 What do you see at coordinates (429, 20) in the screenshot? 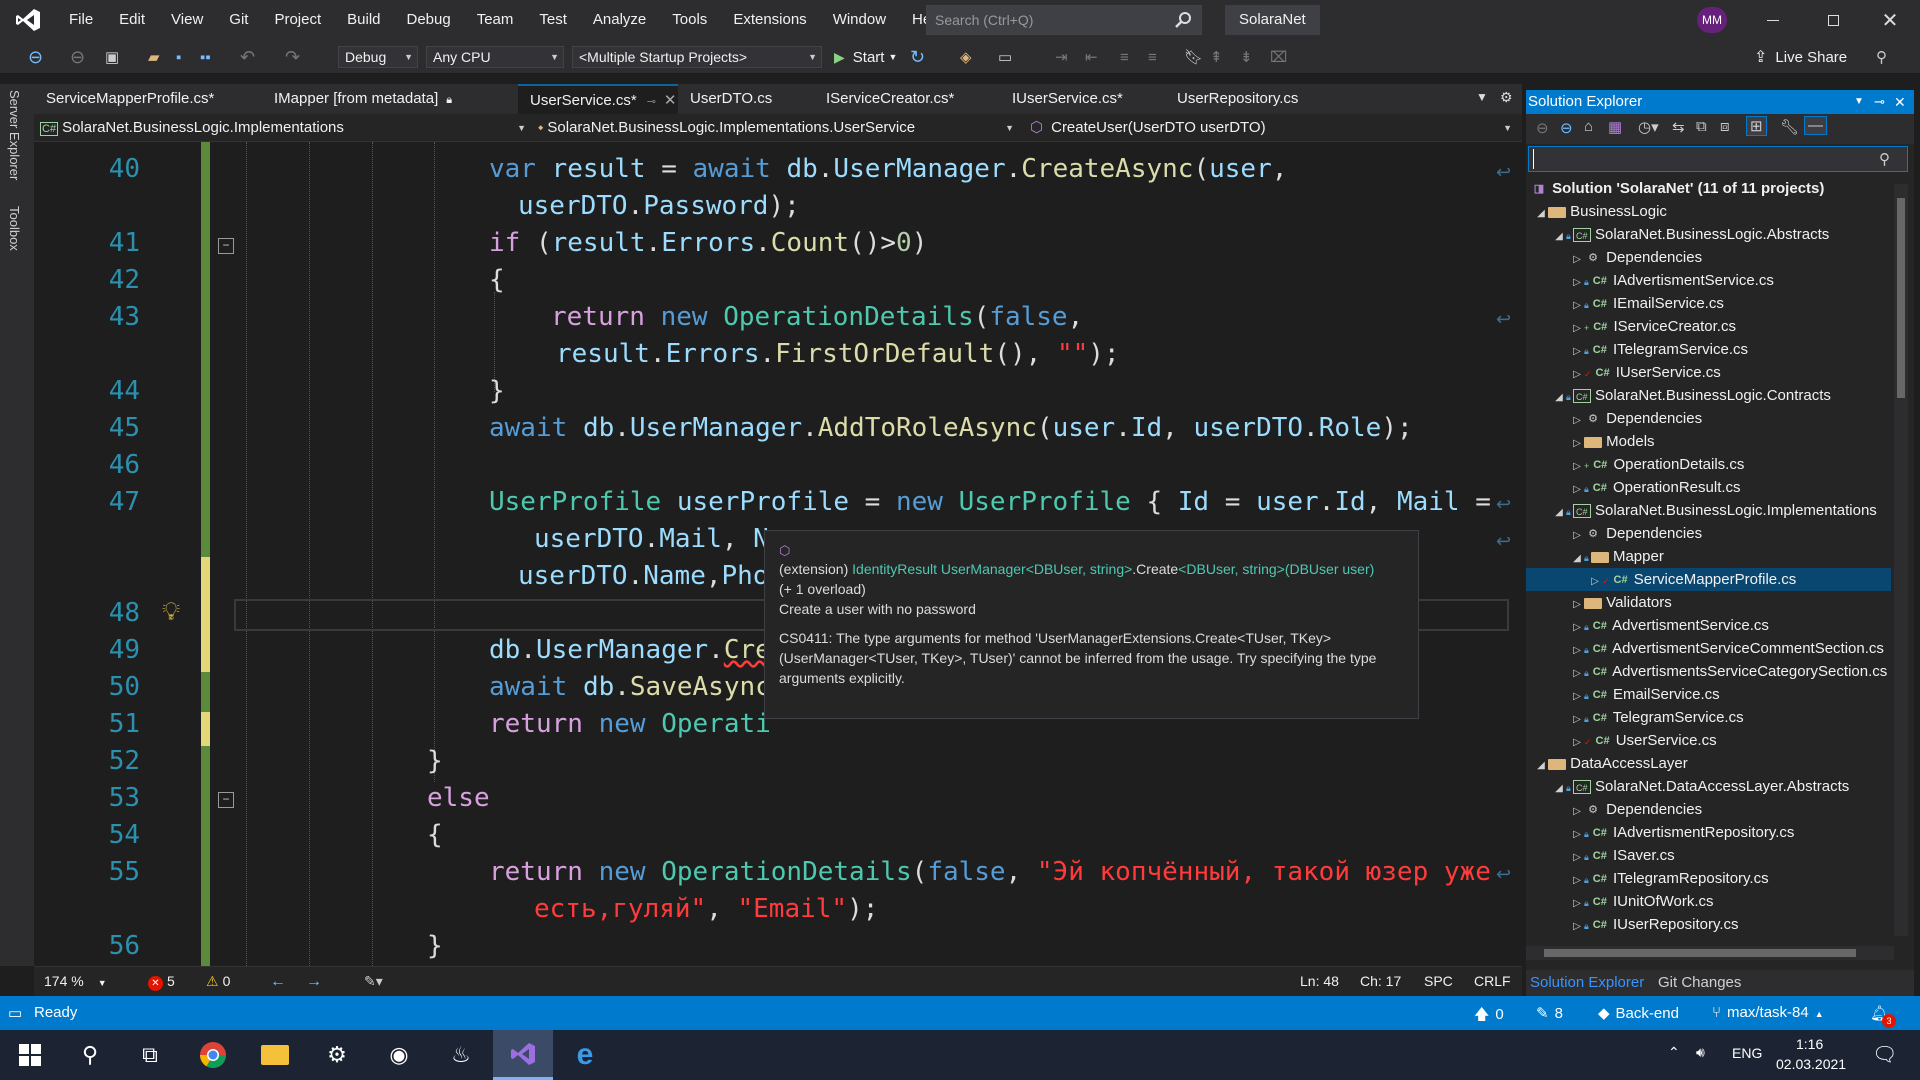
I see `menu-debug: Debug` at bounding box center [429, 20].